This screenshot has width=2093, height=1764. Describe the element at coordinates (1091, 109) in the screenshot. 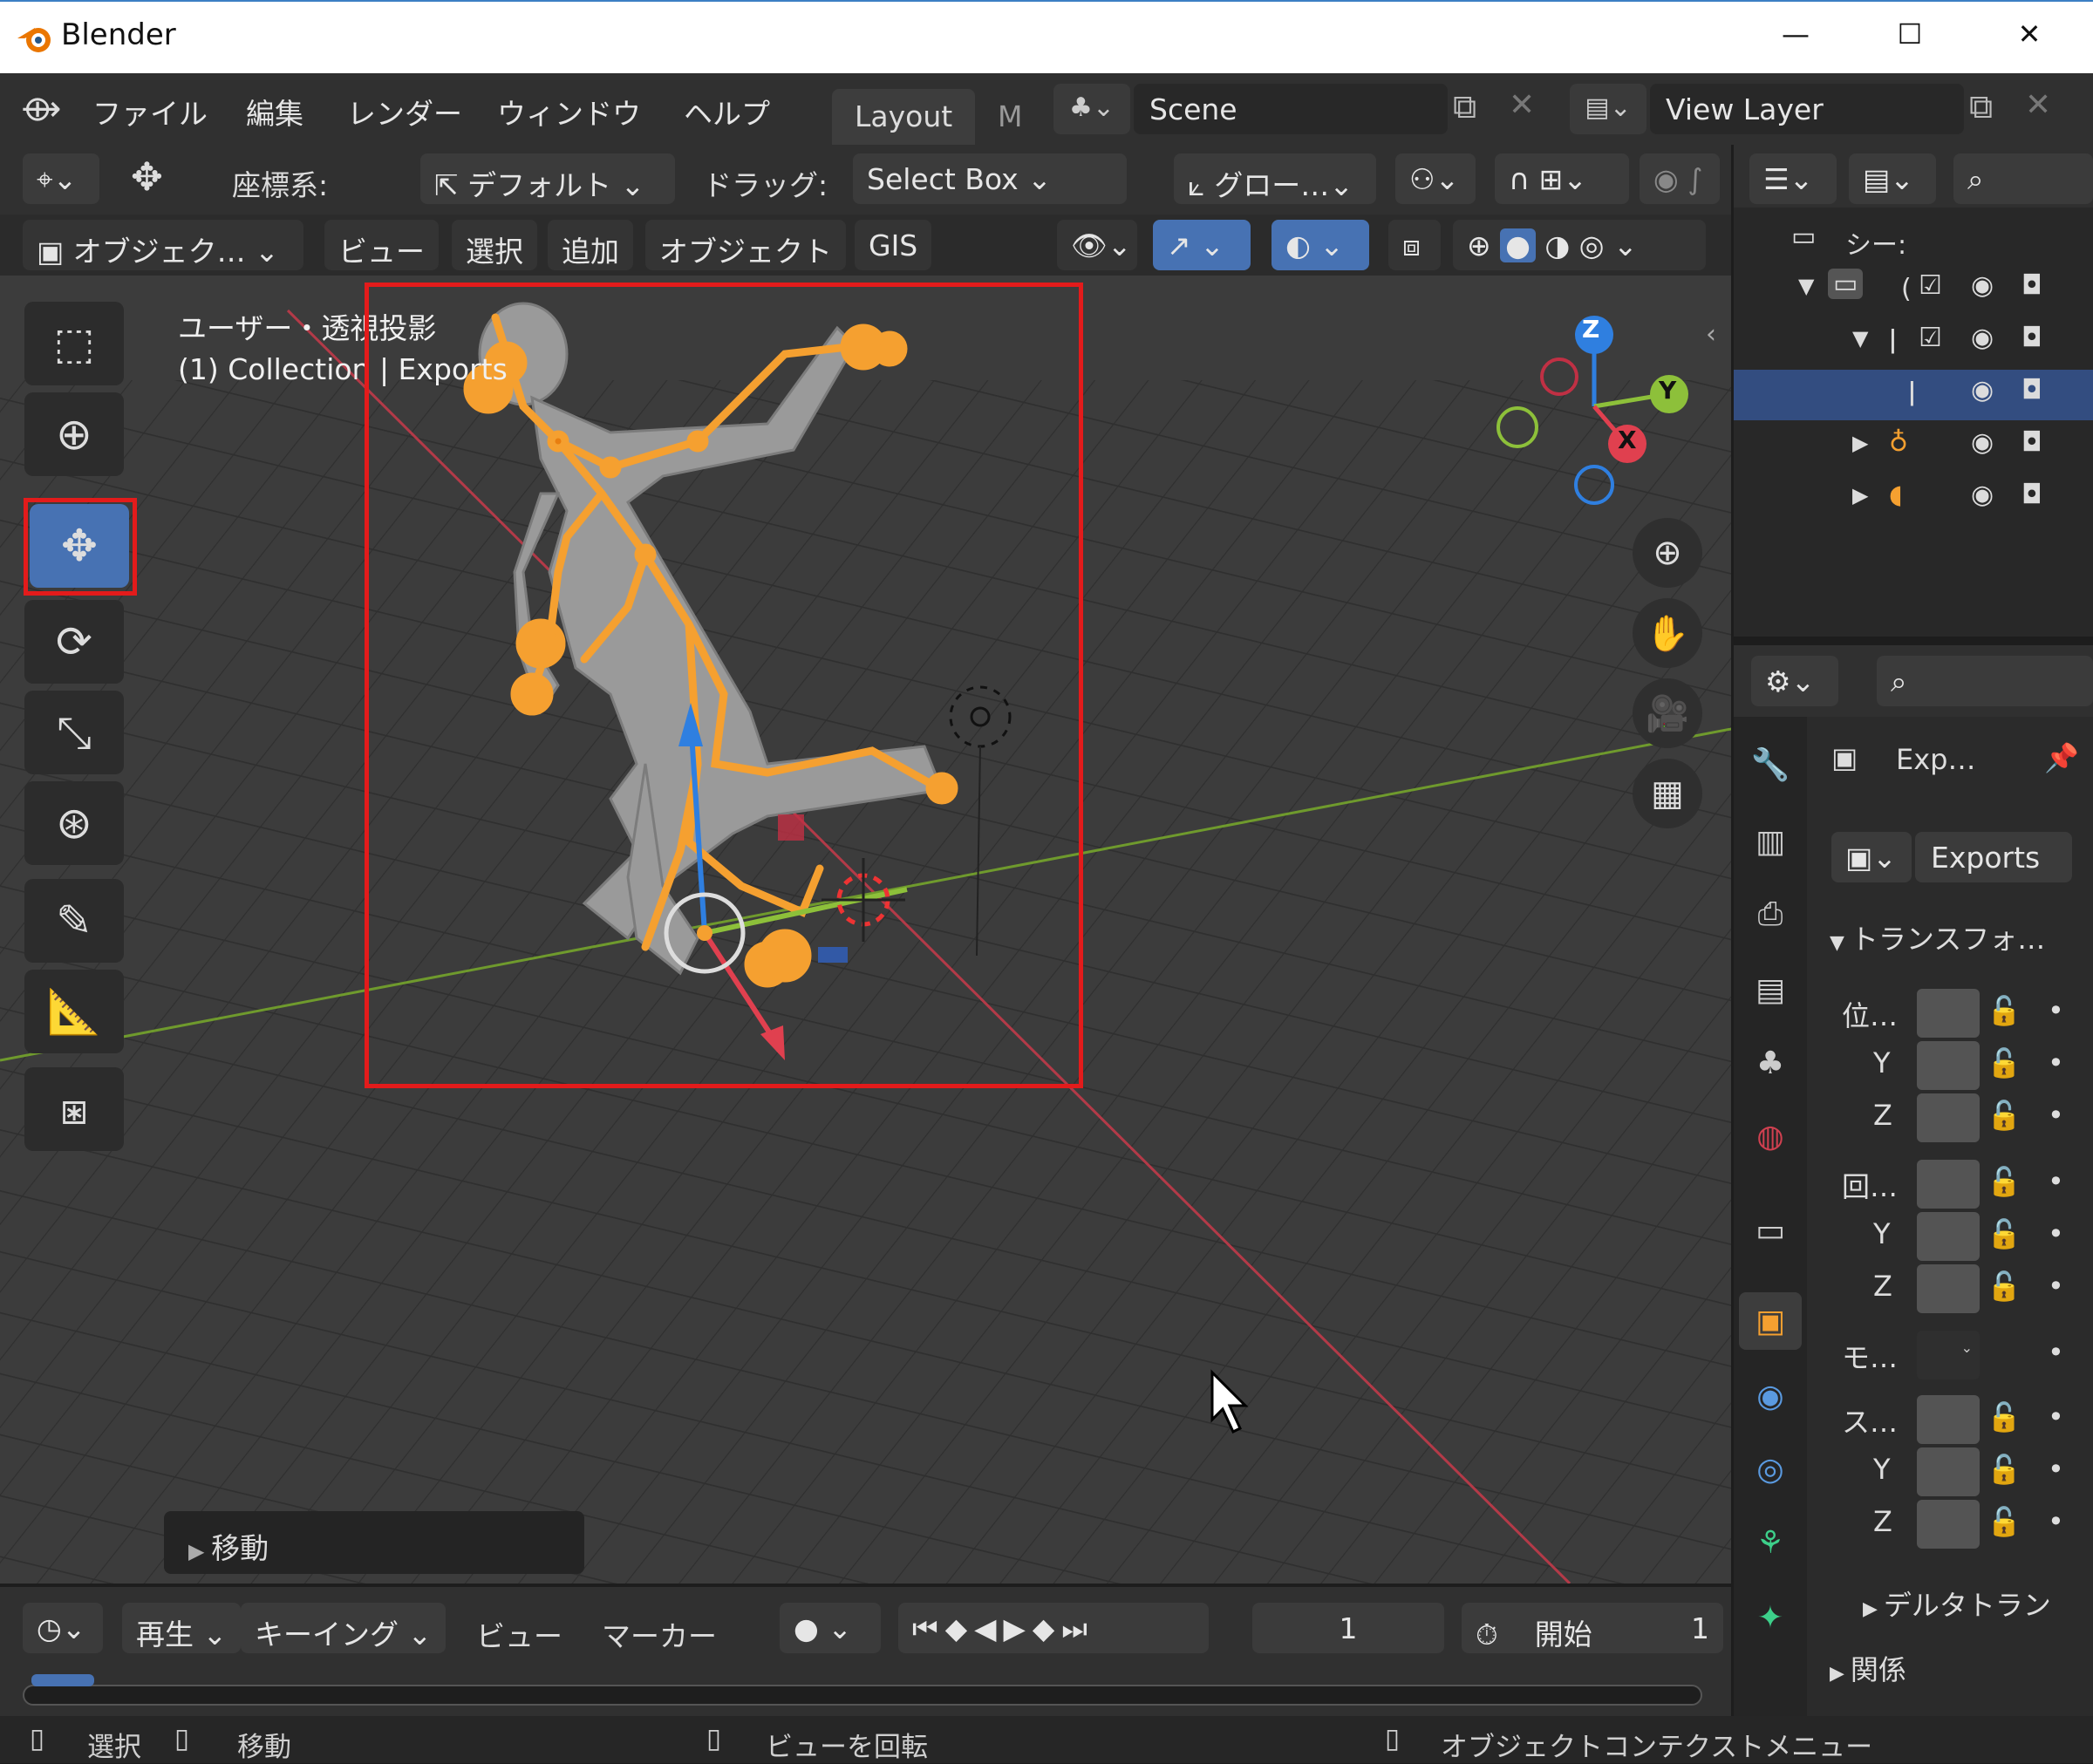

I see `scene-selector-icon: ♣⌄` at that location.